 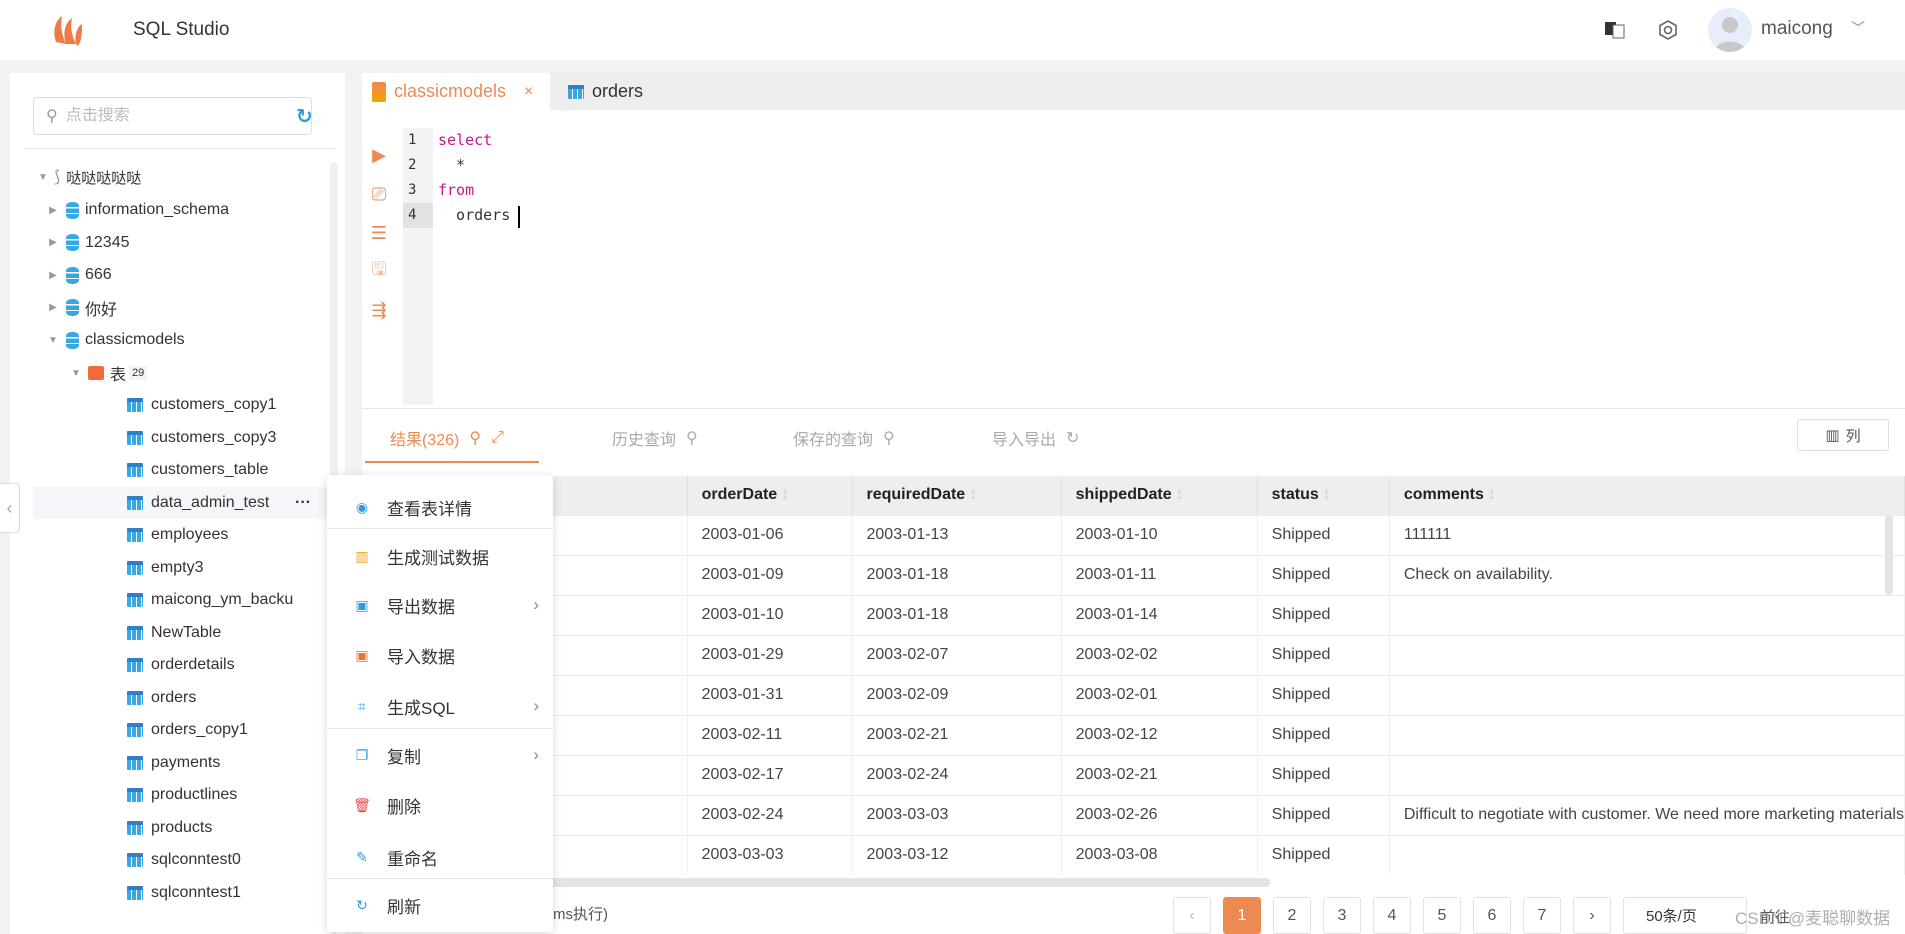 I want to click on table-row: 2003-02-11 2003-02-21 2003-02-12 Shipped, so click(x=1133, y=734).